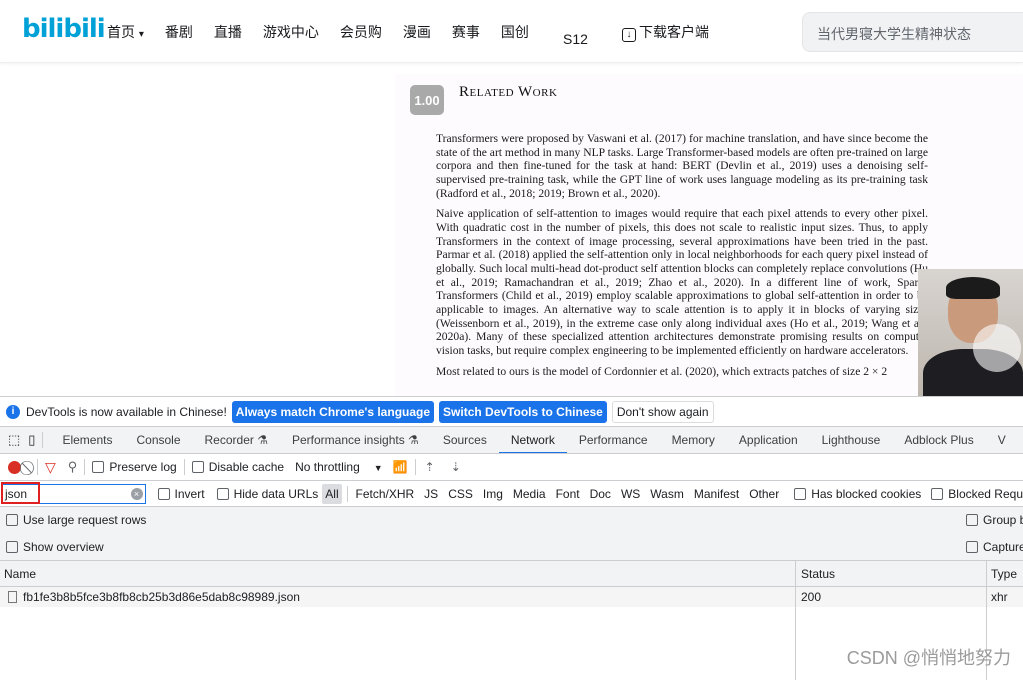 The height and width of the screenshot is (680, 1023). I want to click on filter-icon: ▽, so click(50, 467).